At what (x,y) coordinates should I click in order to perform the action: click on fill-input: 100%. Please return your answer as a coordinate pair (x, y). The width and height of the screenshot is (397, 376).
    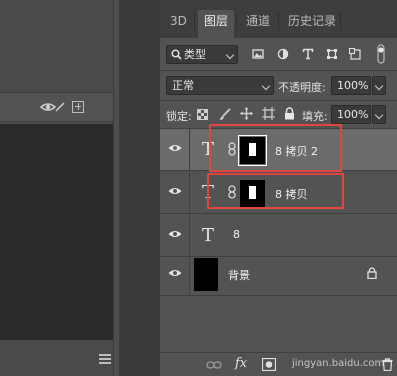
    Looking at the image, I should click on (351, 114).